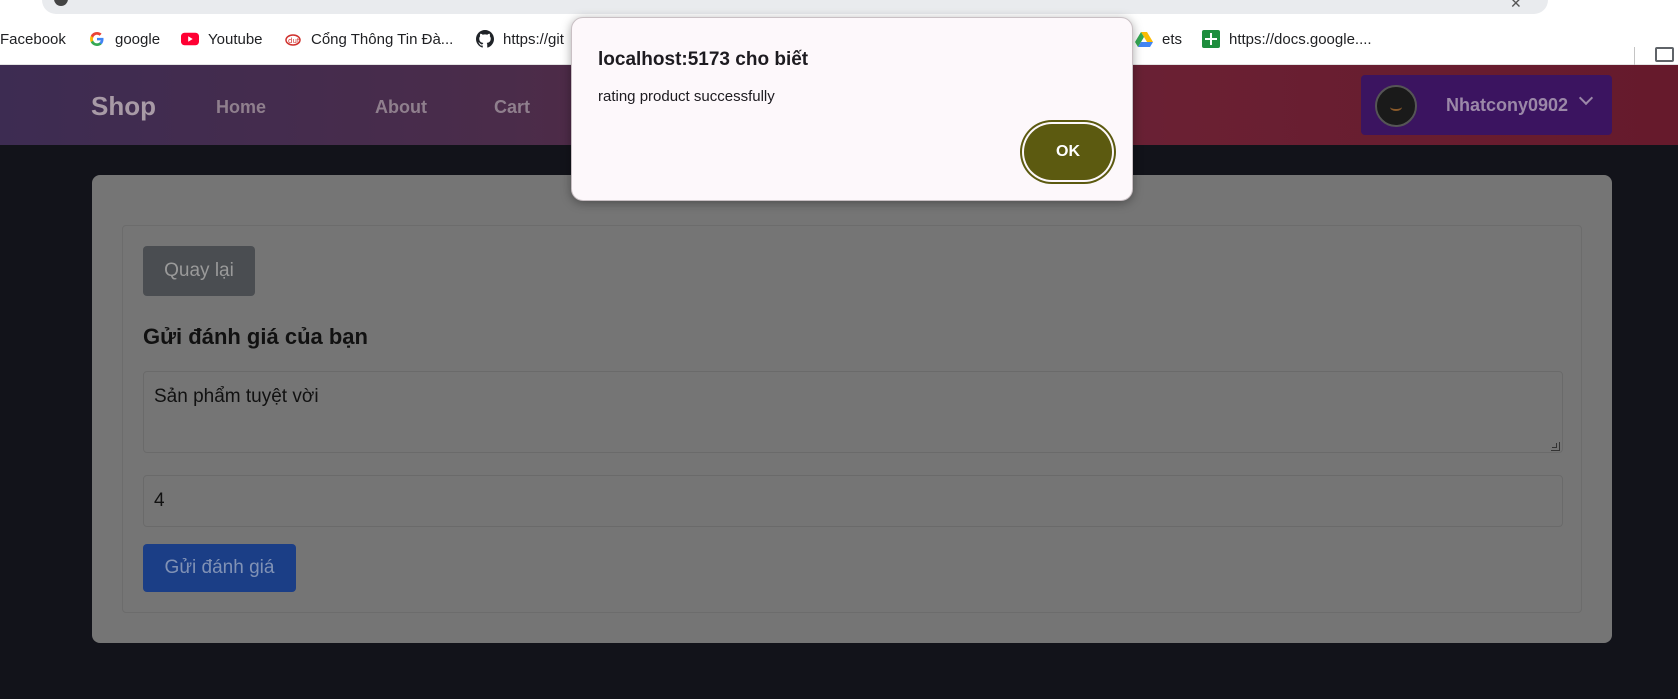 This screenshot has width=1678, height=699. I want to click on bookmark-label: https://git, so click(533, 39).